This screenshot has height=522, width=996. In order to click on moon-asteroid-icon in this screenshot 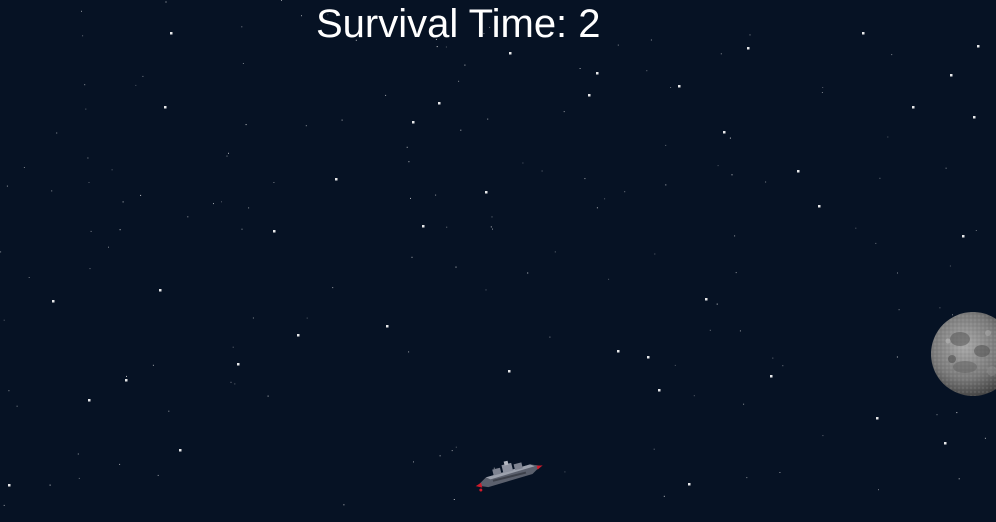, I will do `click(963, 354)`.